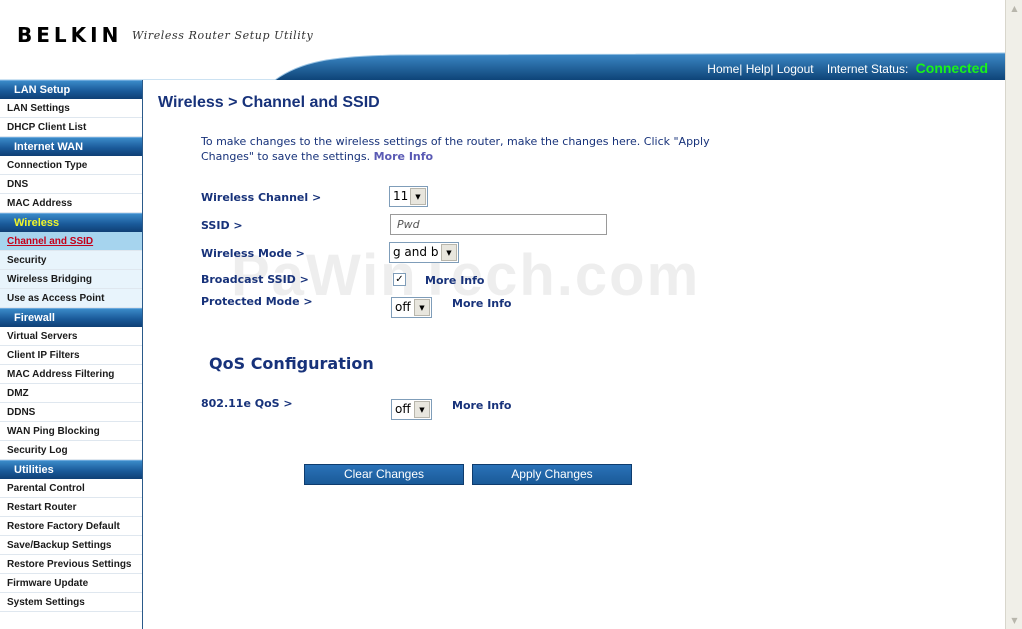  Describe the element at coordinates (408, 224) in the screenshot. I see `ssid-value: Pwd` at that location.